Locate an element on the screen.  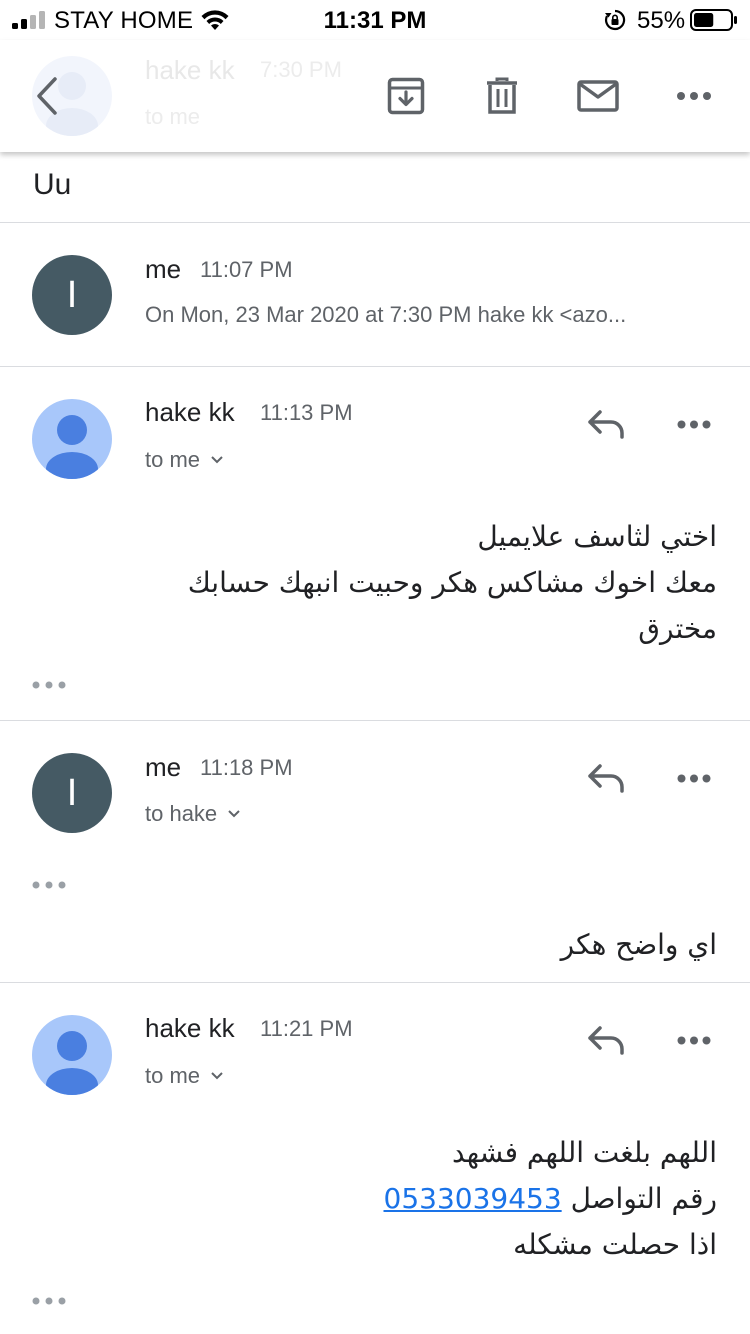
body-line: اي واضح هكر is located at coordinates (638, 944).